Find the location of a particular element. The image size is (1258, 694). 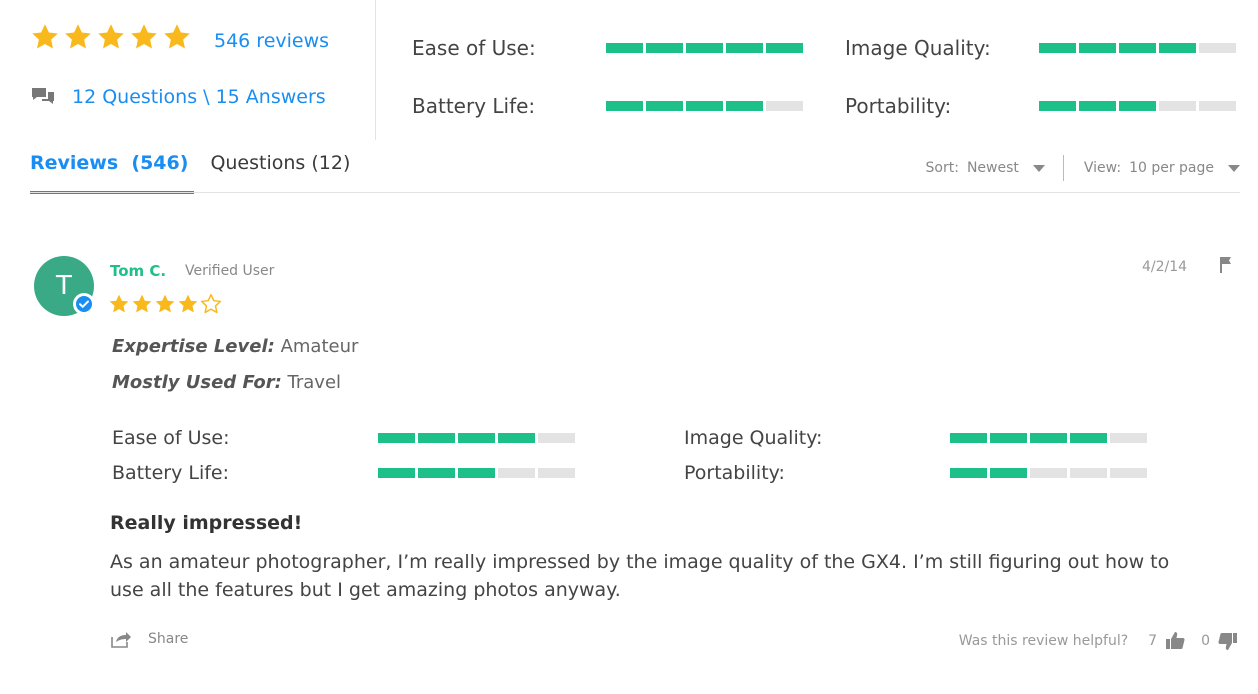

tab-questions: Questions (12) is located at coordinates (280, 172).